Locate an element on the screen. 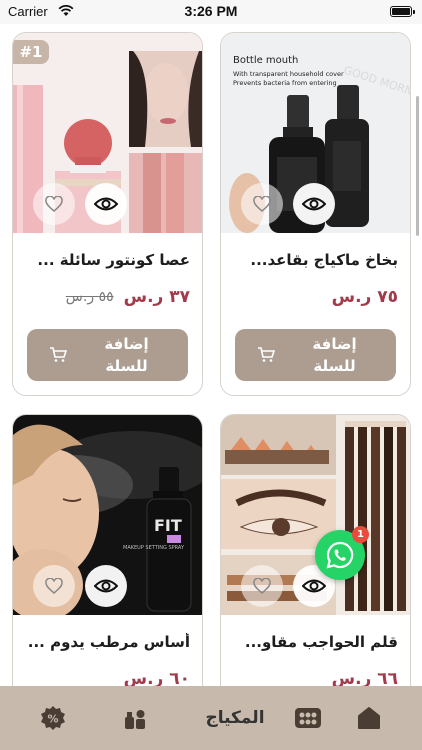  discount-badge-icon: % is located at coordinates (53, 718).